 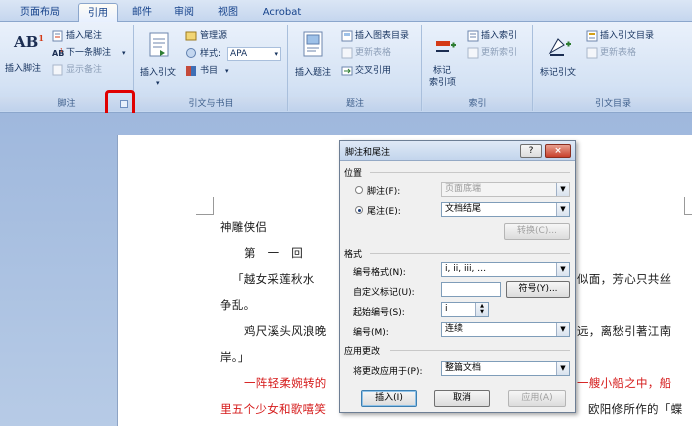 What do you see at coordinates (478, 68) in the screenshot?
I see `group-index: 标记 索引项 插入索引 更新索引 索引` at bounding box center [478, 68].